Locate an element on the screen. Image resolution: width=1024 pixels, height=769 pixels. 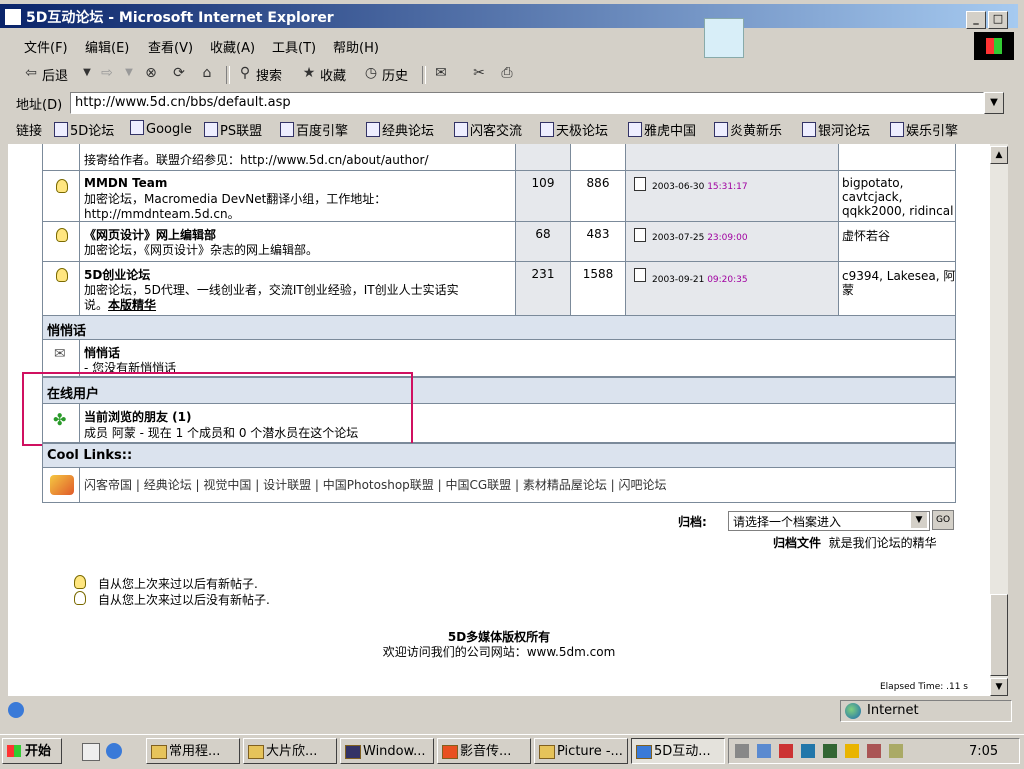
highlight-box is located at coordinates (217, 409).